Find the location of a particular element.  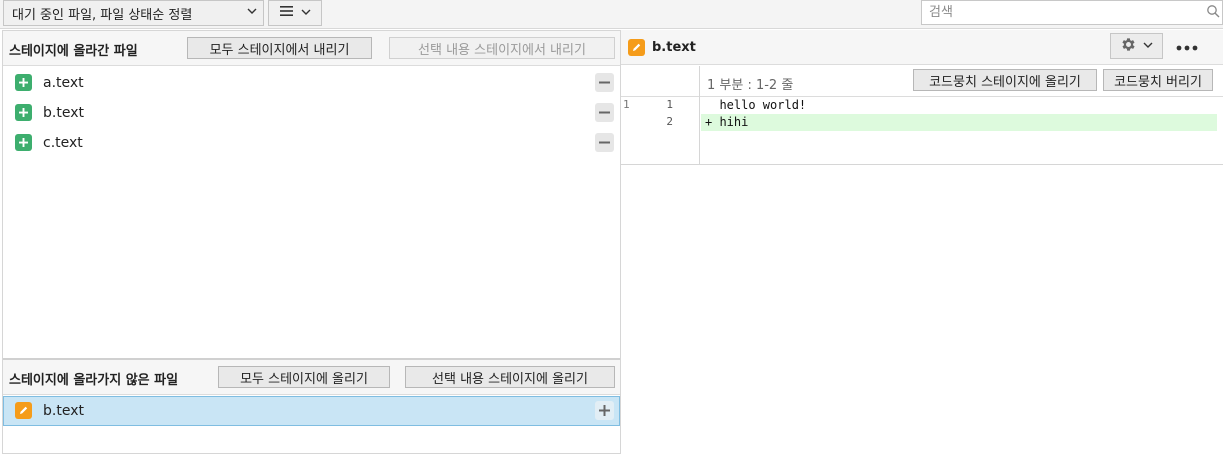

old-line-number: 1 is located at coordinates (626, 104).